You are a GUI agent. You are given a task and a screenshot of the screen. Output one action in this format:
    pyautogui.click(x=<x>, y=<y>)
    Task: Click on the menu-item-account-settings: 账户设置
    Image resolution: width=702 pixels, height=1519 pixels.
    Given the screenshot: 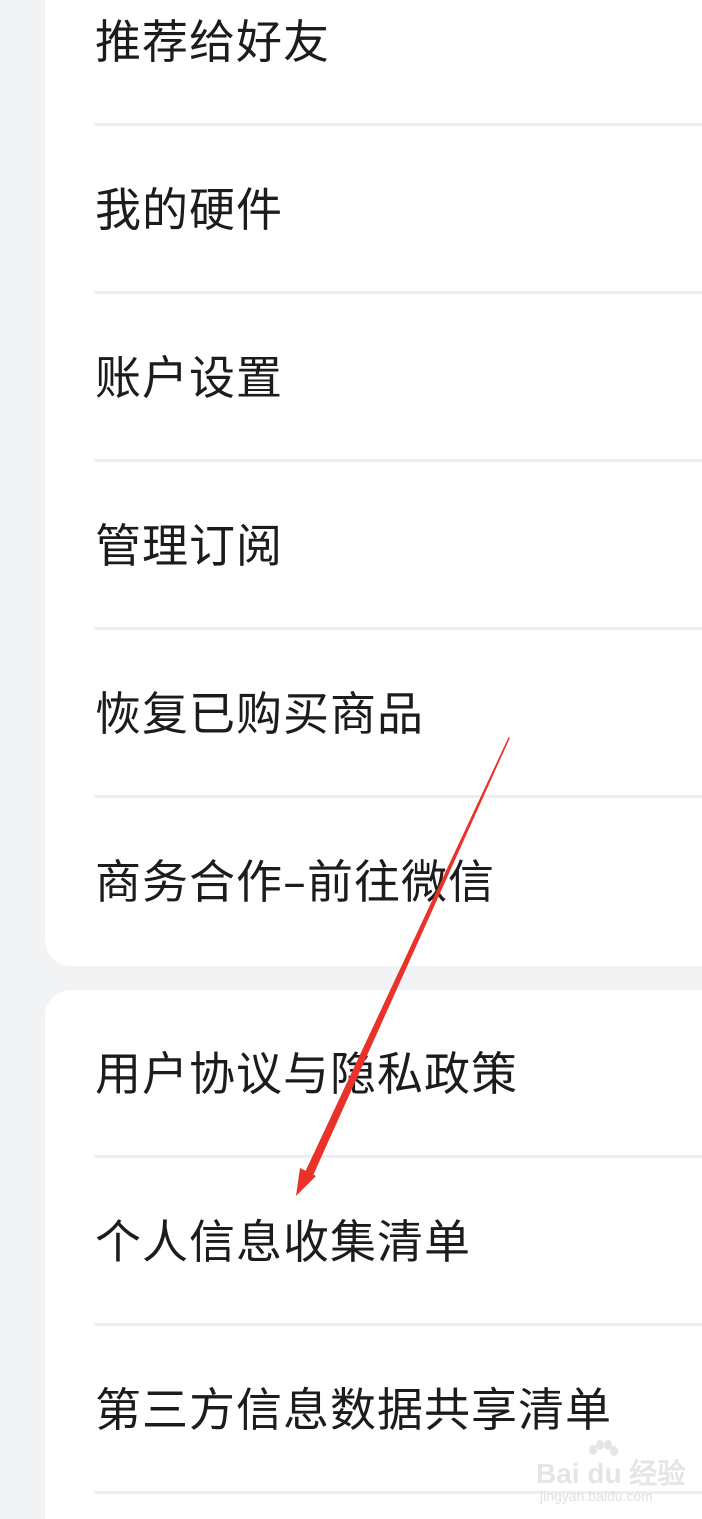 What is the action you would take?
    pyautogui.click(x=373, y=378)
    